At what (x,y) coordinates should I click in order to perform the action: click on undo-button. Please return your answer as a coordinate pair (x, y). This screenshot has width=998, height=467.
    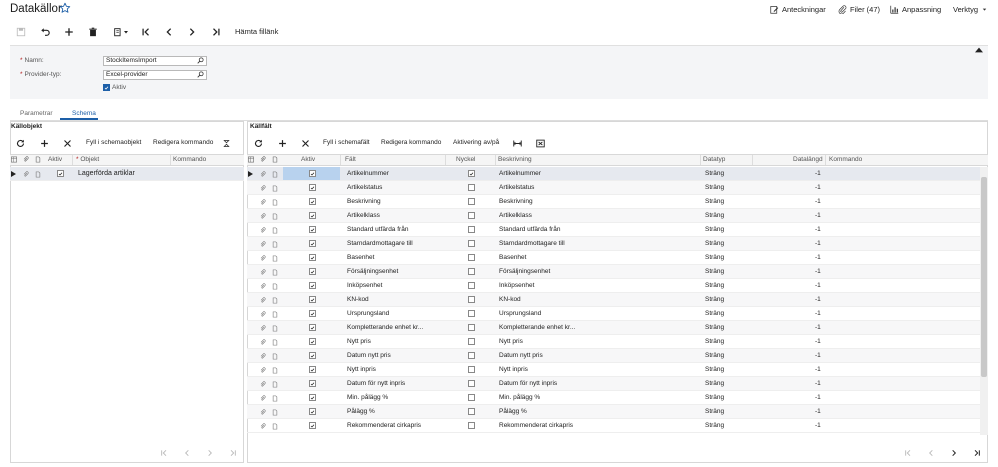
    Looking at the image, I should click on (45, 32).